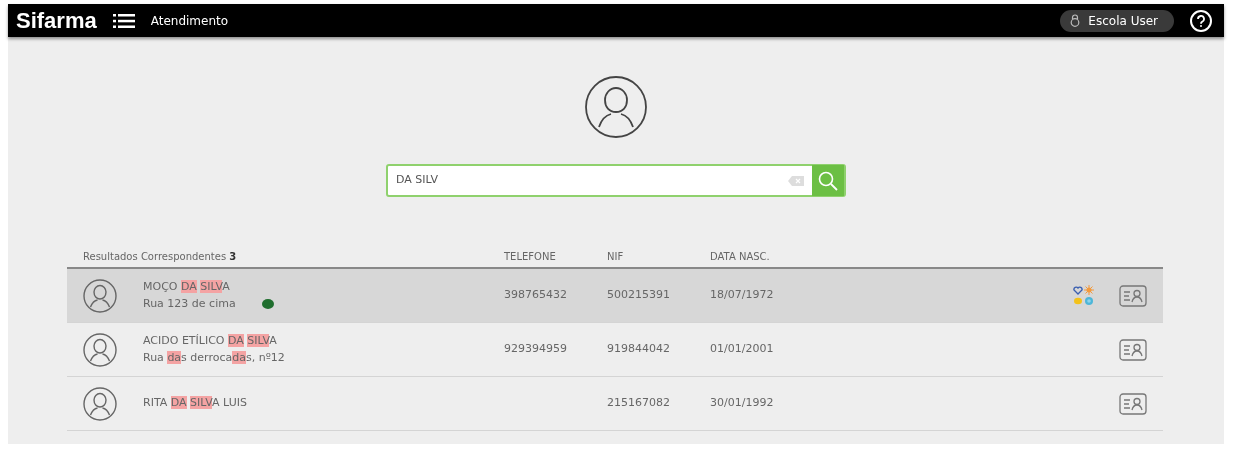 Image resolution: width=1234 pixels, height=469 pixels. Describe the element at coordinates (828, 180) in the screenshot. I see `search-button` at that location.